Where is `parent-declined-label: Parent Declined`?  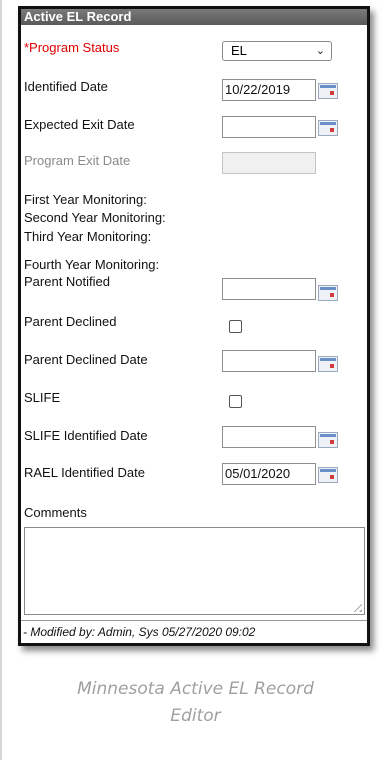
parent-declined-label: Parent Declined is located at coordinates (70, 321).